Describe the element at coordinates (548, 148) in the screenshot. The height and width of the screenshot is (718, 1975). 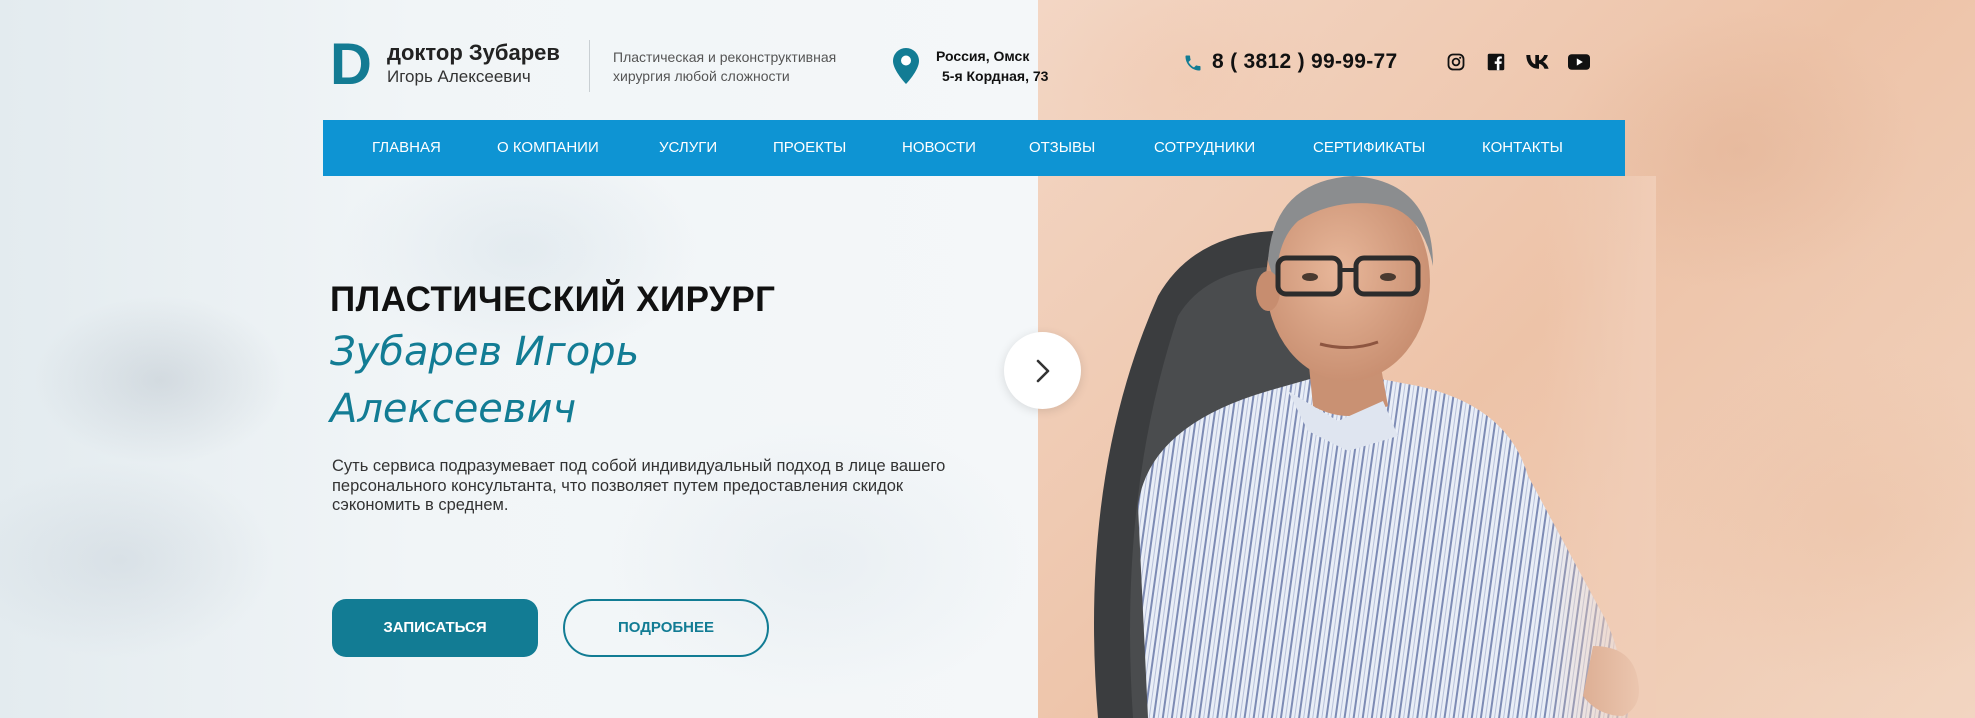
I see `nav-item-about: О КОМПАНИИ` at that location.